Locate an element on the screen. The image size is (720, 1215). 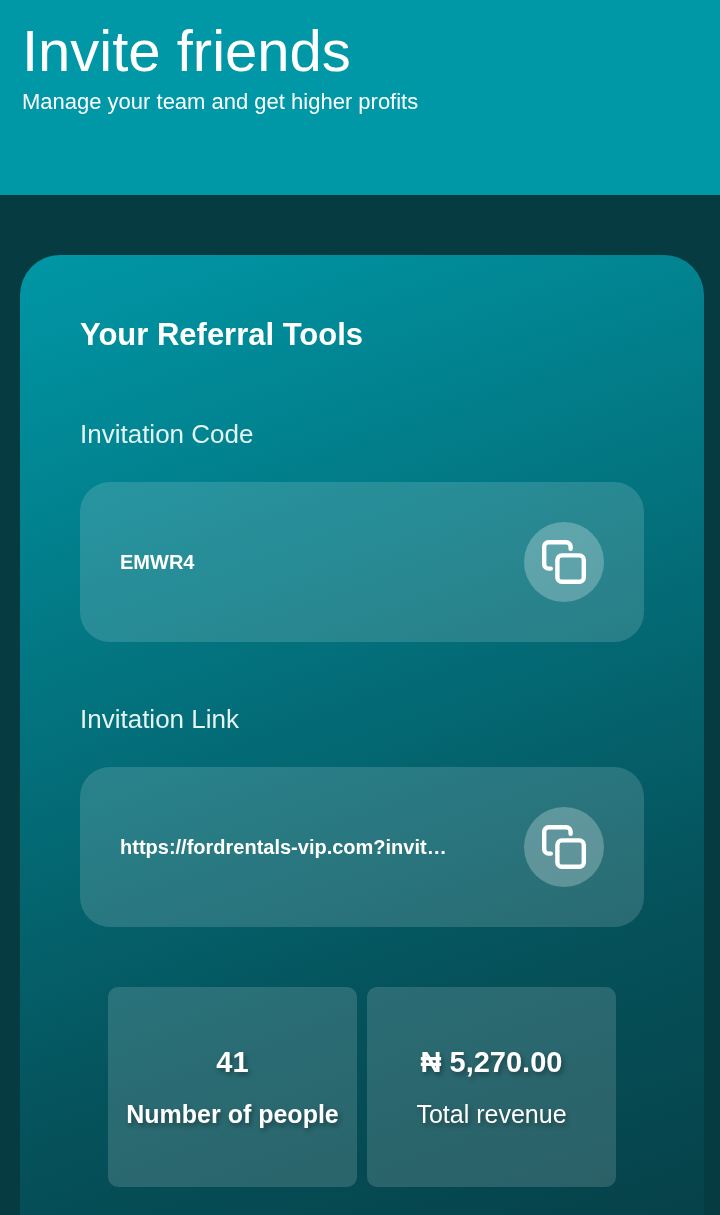
stat-label: Number of people is located at coordinates (232, 1114).